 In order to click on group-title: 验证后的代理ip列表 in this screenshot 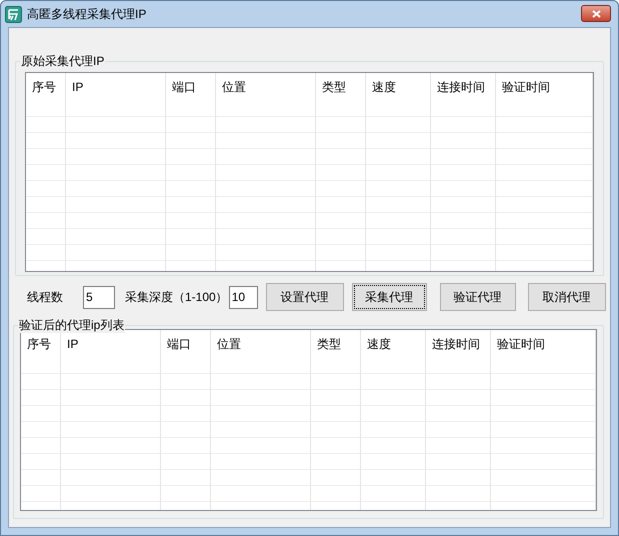, I will do `click(72, 325)`.